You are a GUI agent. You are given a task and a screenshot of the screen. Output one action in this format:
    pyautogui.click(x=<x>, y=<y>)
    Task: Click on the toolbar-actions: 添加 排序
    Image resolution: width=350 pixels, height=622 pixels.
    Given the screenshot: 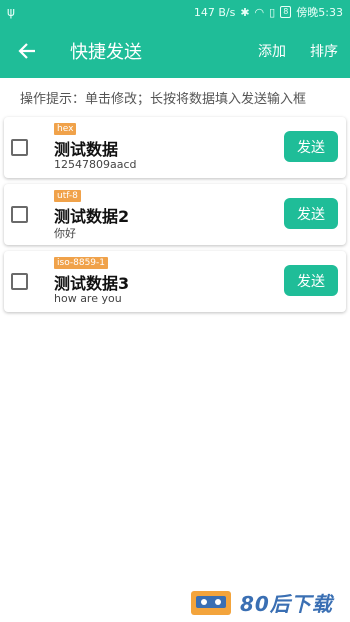 What is the action you would take?
    pyautogui.click(x=298, y=51)
    